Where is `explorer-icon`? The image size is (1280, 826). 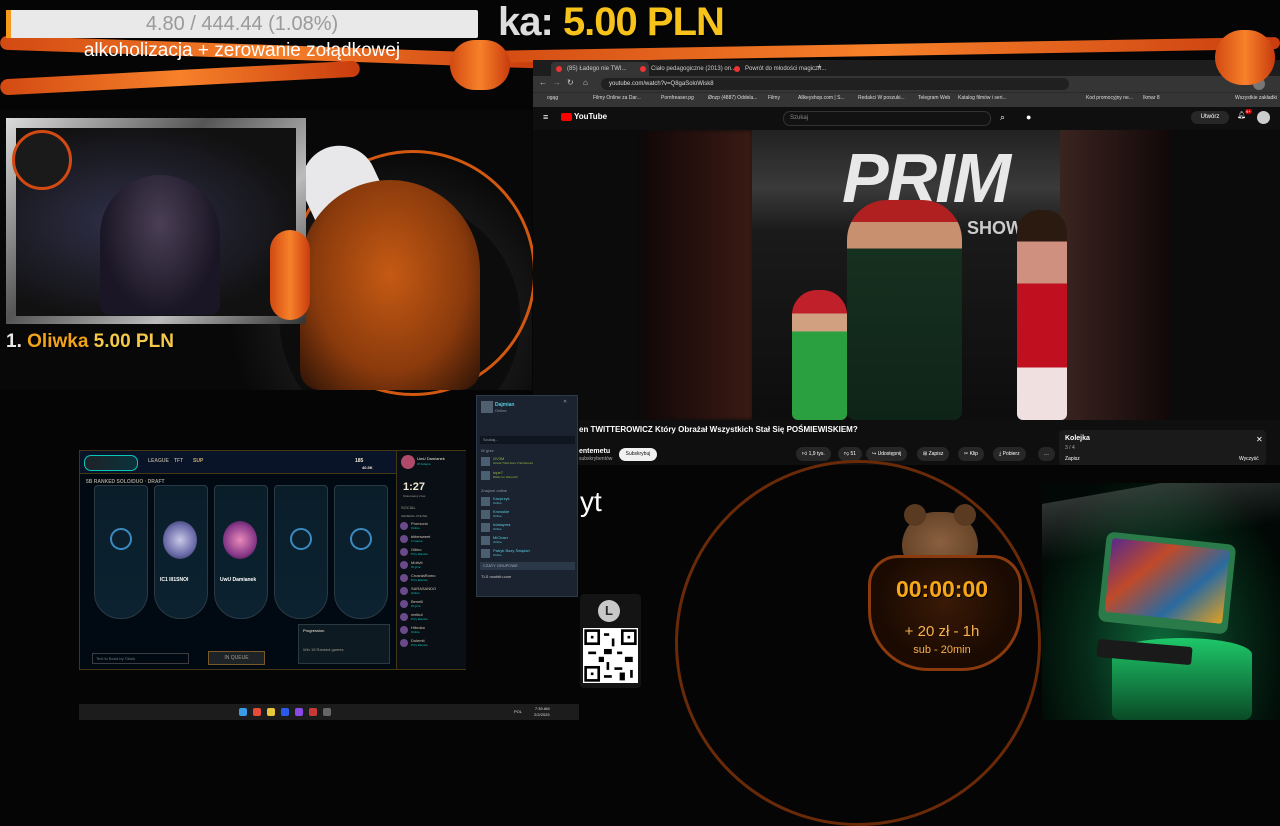 explorer-icon is located at coordinates (271, 712).